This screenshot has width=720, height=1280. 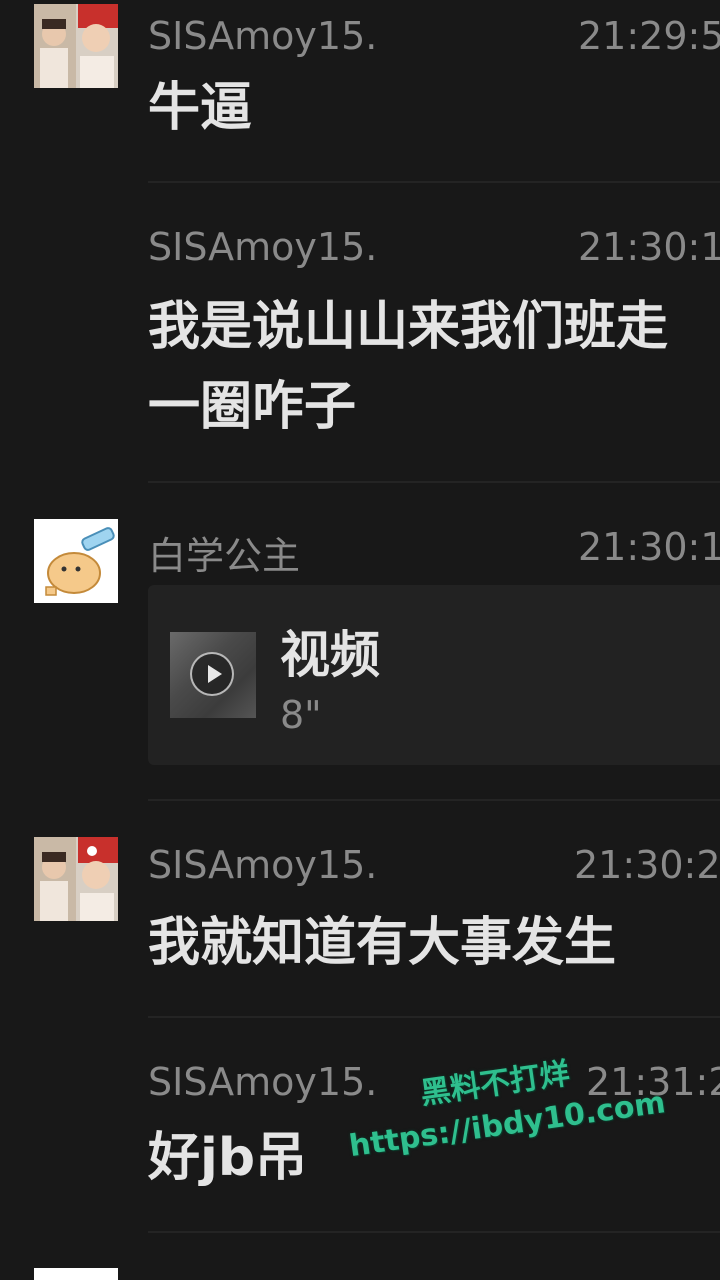 I want to click on message-text: 牛逼, so click(x=200, y=108).